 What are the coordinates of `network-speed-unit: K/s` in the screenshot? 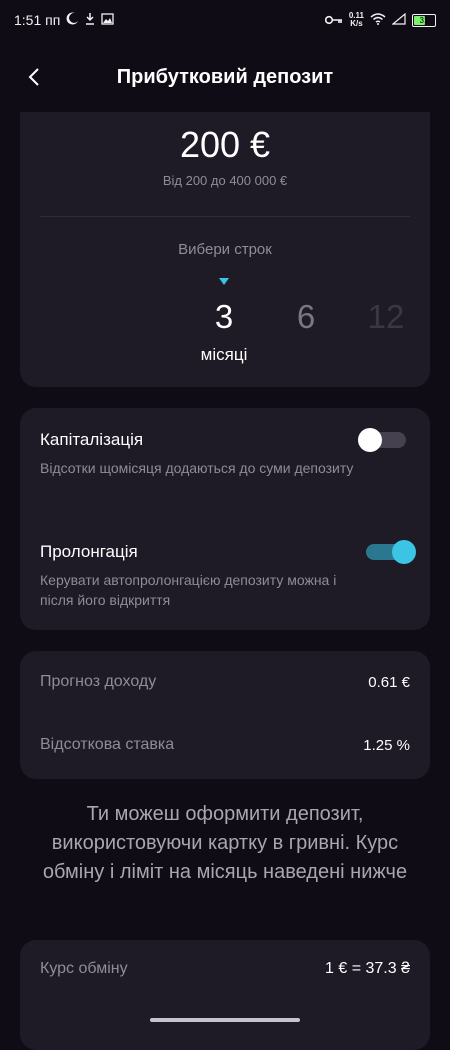 It's located at (356, 23).